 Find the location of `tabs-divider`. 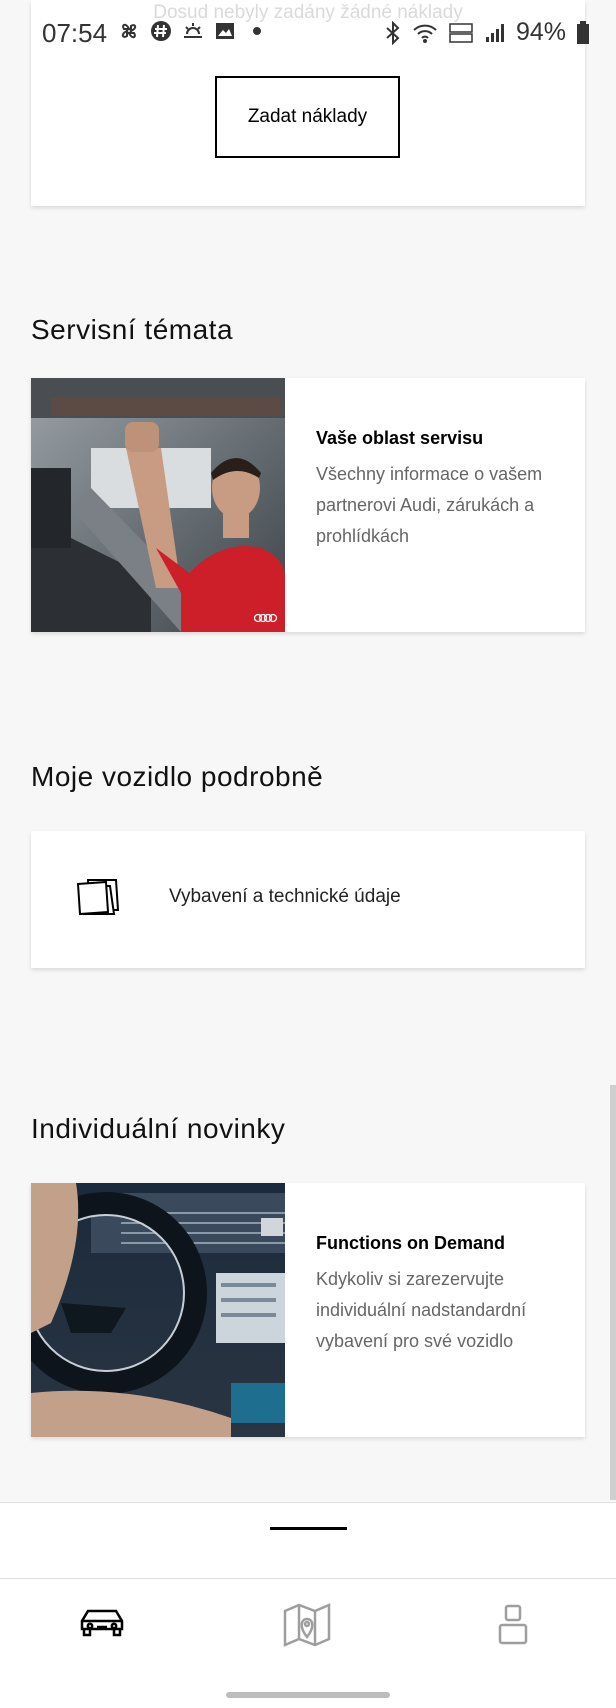

tabs-divider is located at coordinates (308, 1578).